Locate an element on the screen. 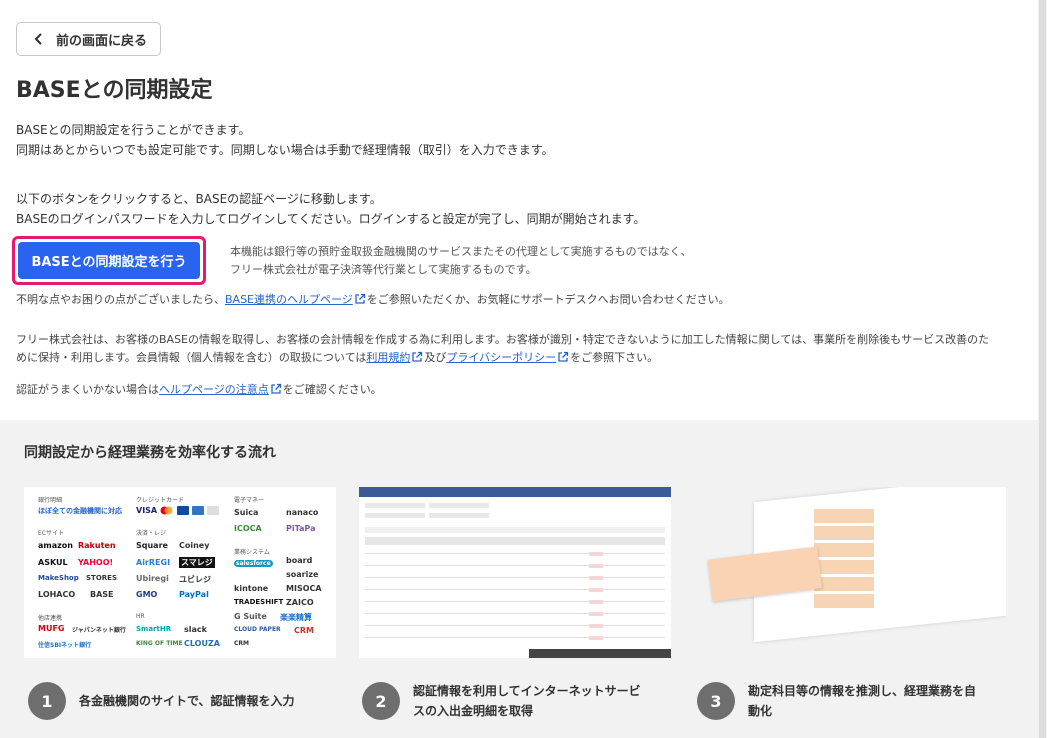  logo-jcb is located at coordinates (183, 510).